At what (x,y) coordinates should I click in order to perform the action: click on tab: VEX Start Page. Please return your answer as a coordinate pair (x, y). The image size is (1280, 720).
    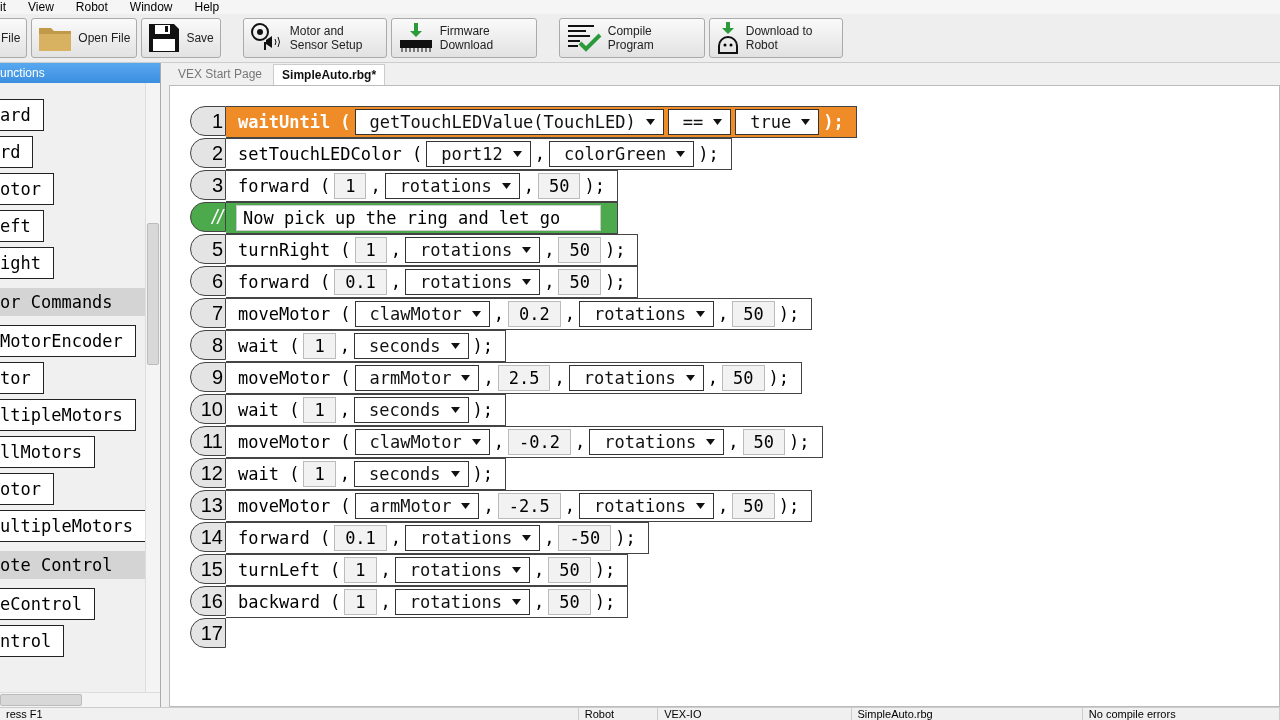
    Looking at the image, I should click on (220, 74).